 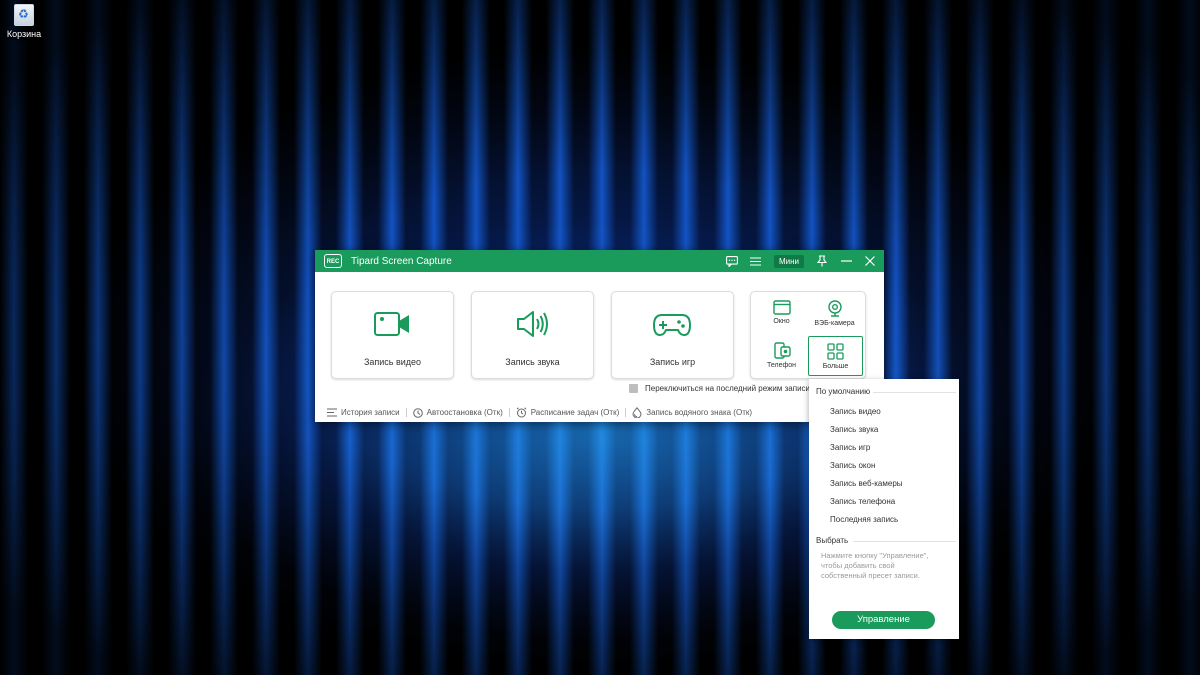 I want to click on manage-presets-button: Управление, so click(x=883, y=620).